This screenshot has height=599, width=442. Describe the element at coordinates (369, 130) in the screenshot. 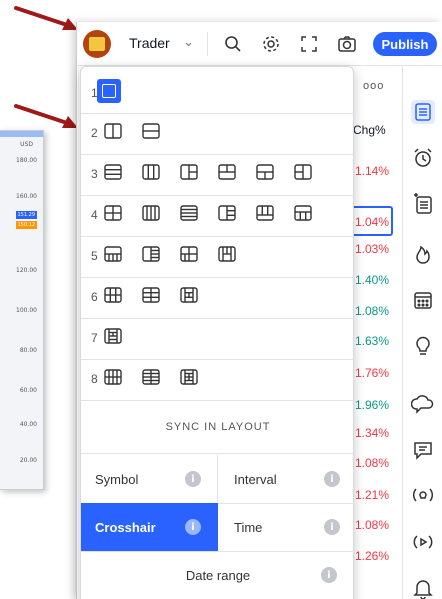

I see `column-header-chg: Chg%` at that location.